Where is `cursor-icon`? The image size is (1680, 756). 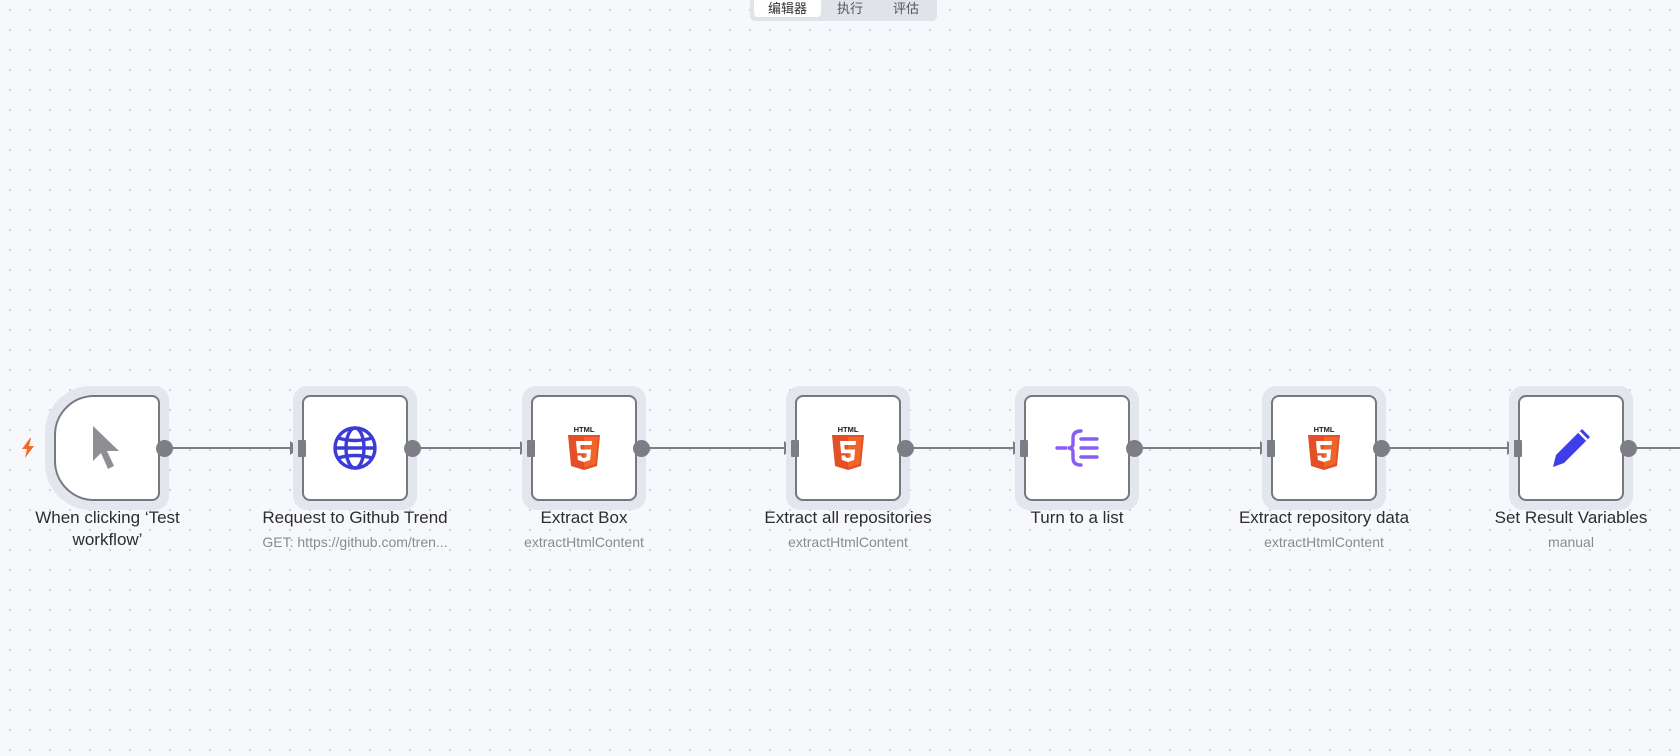
cursor-icon is located at coordinates (106, 447).